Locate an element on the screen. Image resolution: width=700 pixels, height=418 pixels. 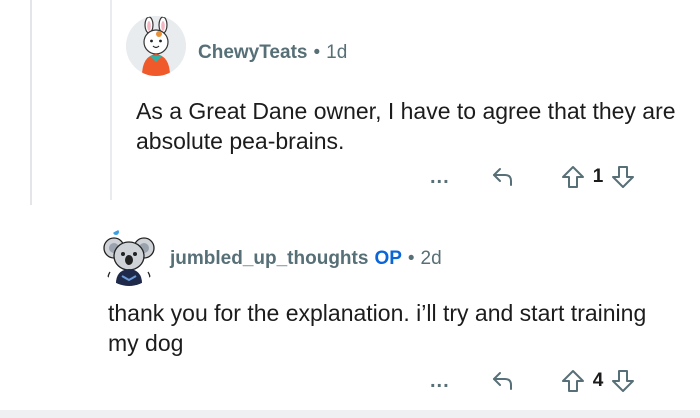
thread-line-outer is located at coordinates (31, 102).